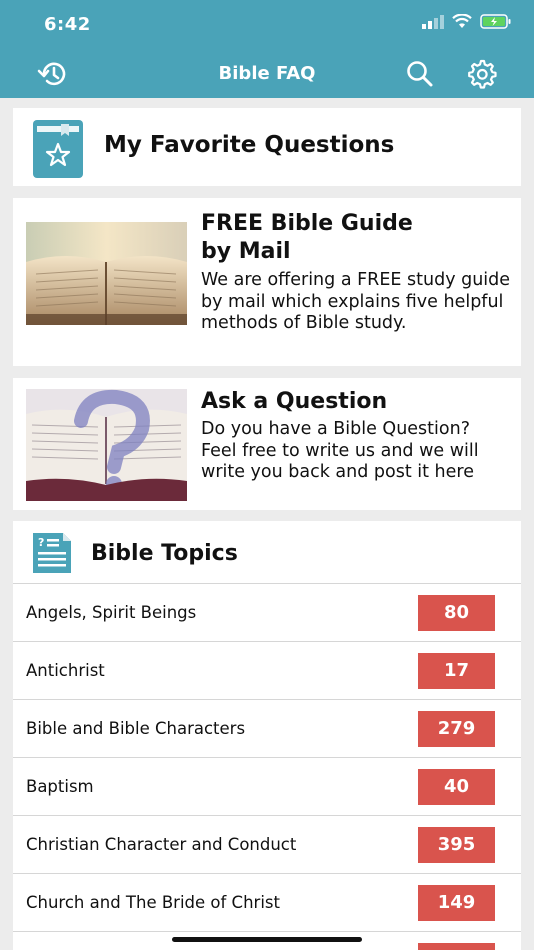 The height and width of the screenshot is (950, 534). Describe the element at coordinates (456, 903) in the screenshot. I see `topic-count-badge: 149` at that location.